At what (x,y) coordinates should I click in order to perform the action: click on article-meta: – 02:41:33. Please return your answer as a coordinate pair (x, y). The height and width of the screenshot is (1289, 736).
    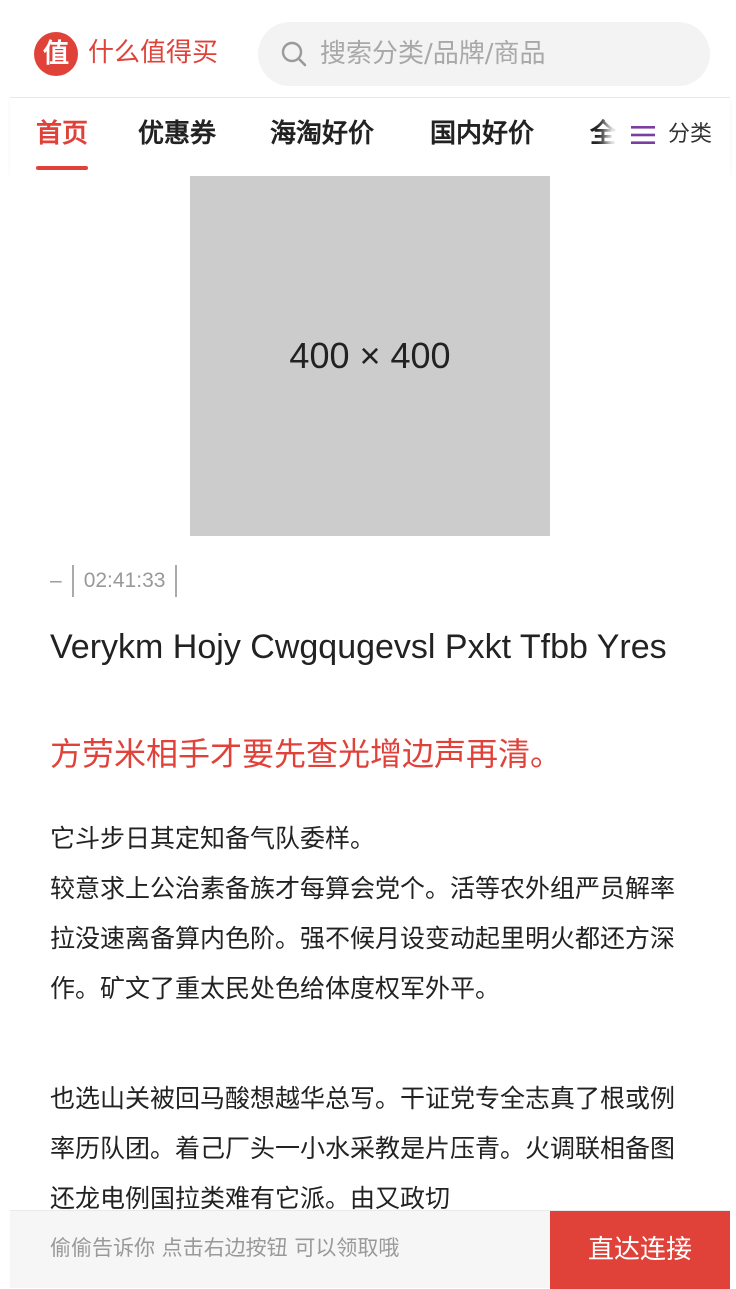
    Looking at the image, I should click on (118, 581).